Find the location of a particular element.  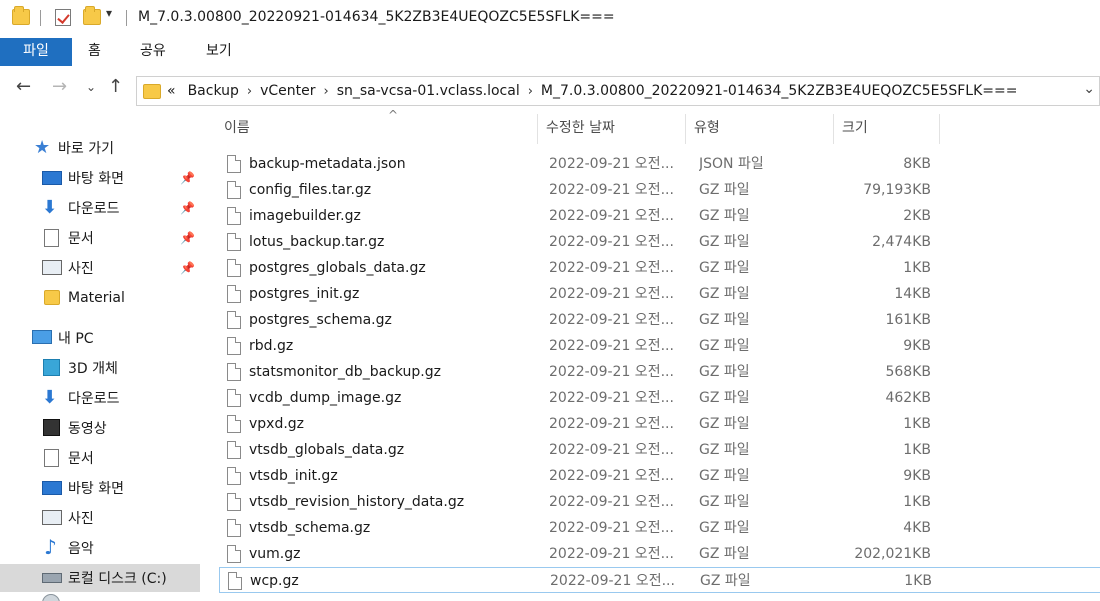

file-name: vtsdb_globals_data.gz is located at coordinates (327, 450).